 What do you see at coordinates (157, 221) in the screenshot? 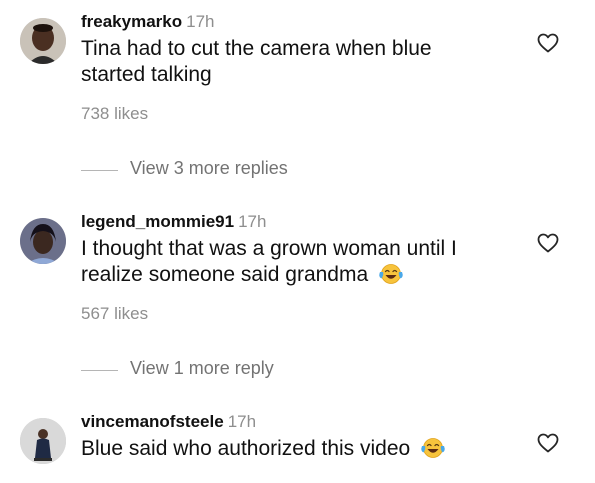
I see `username: legend_mommie91` at bounding box center [157, 221].